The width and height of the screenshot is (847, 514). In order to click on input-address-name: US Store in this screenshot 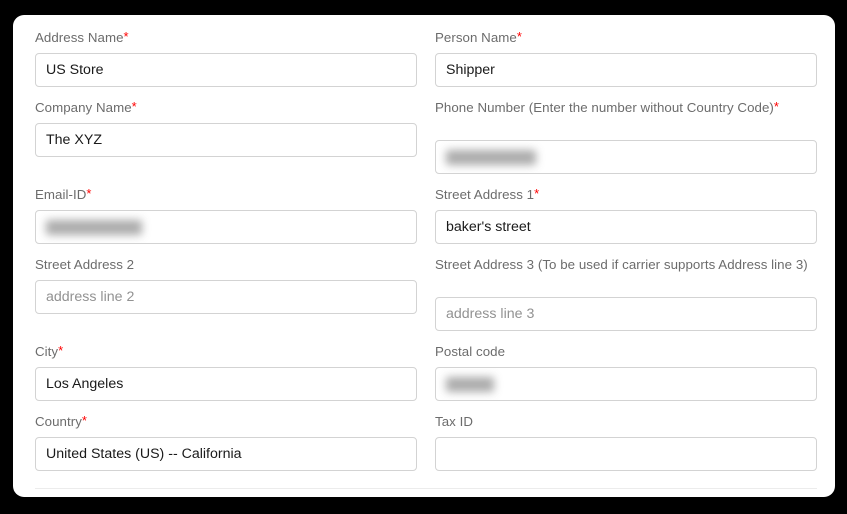, I will do `click(226, 70)`.